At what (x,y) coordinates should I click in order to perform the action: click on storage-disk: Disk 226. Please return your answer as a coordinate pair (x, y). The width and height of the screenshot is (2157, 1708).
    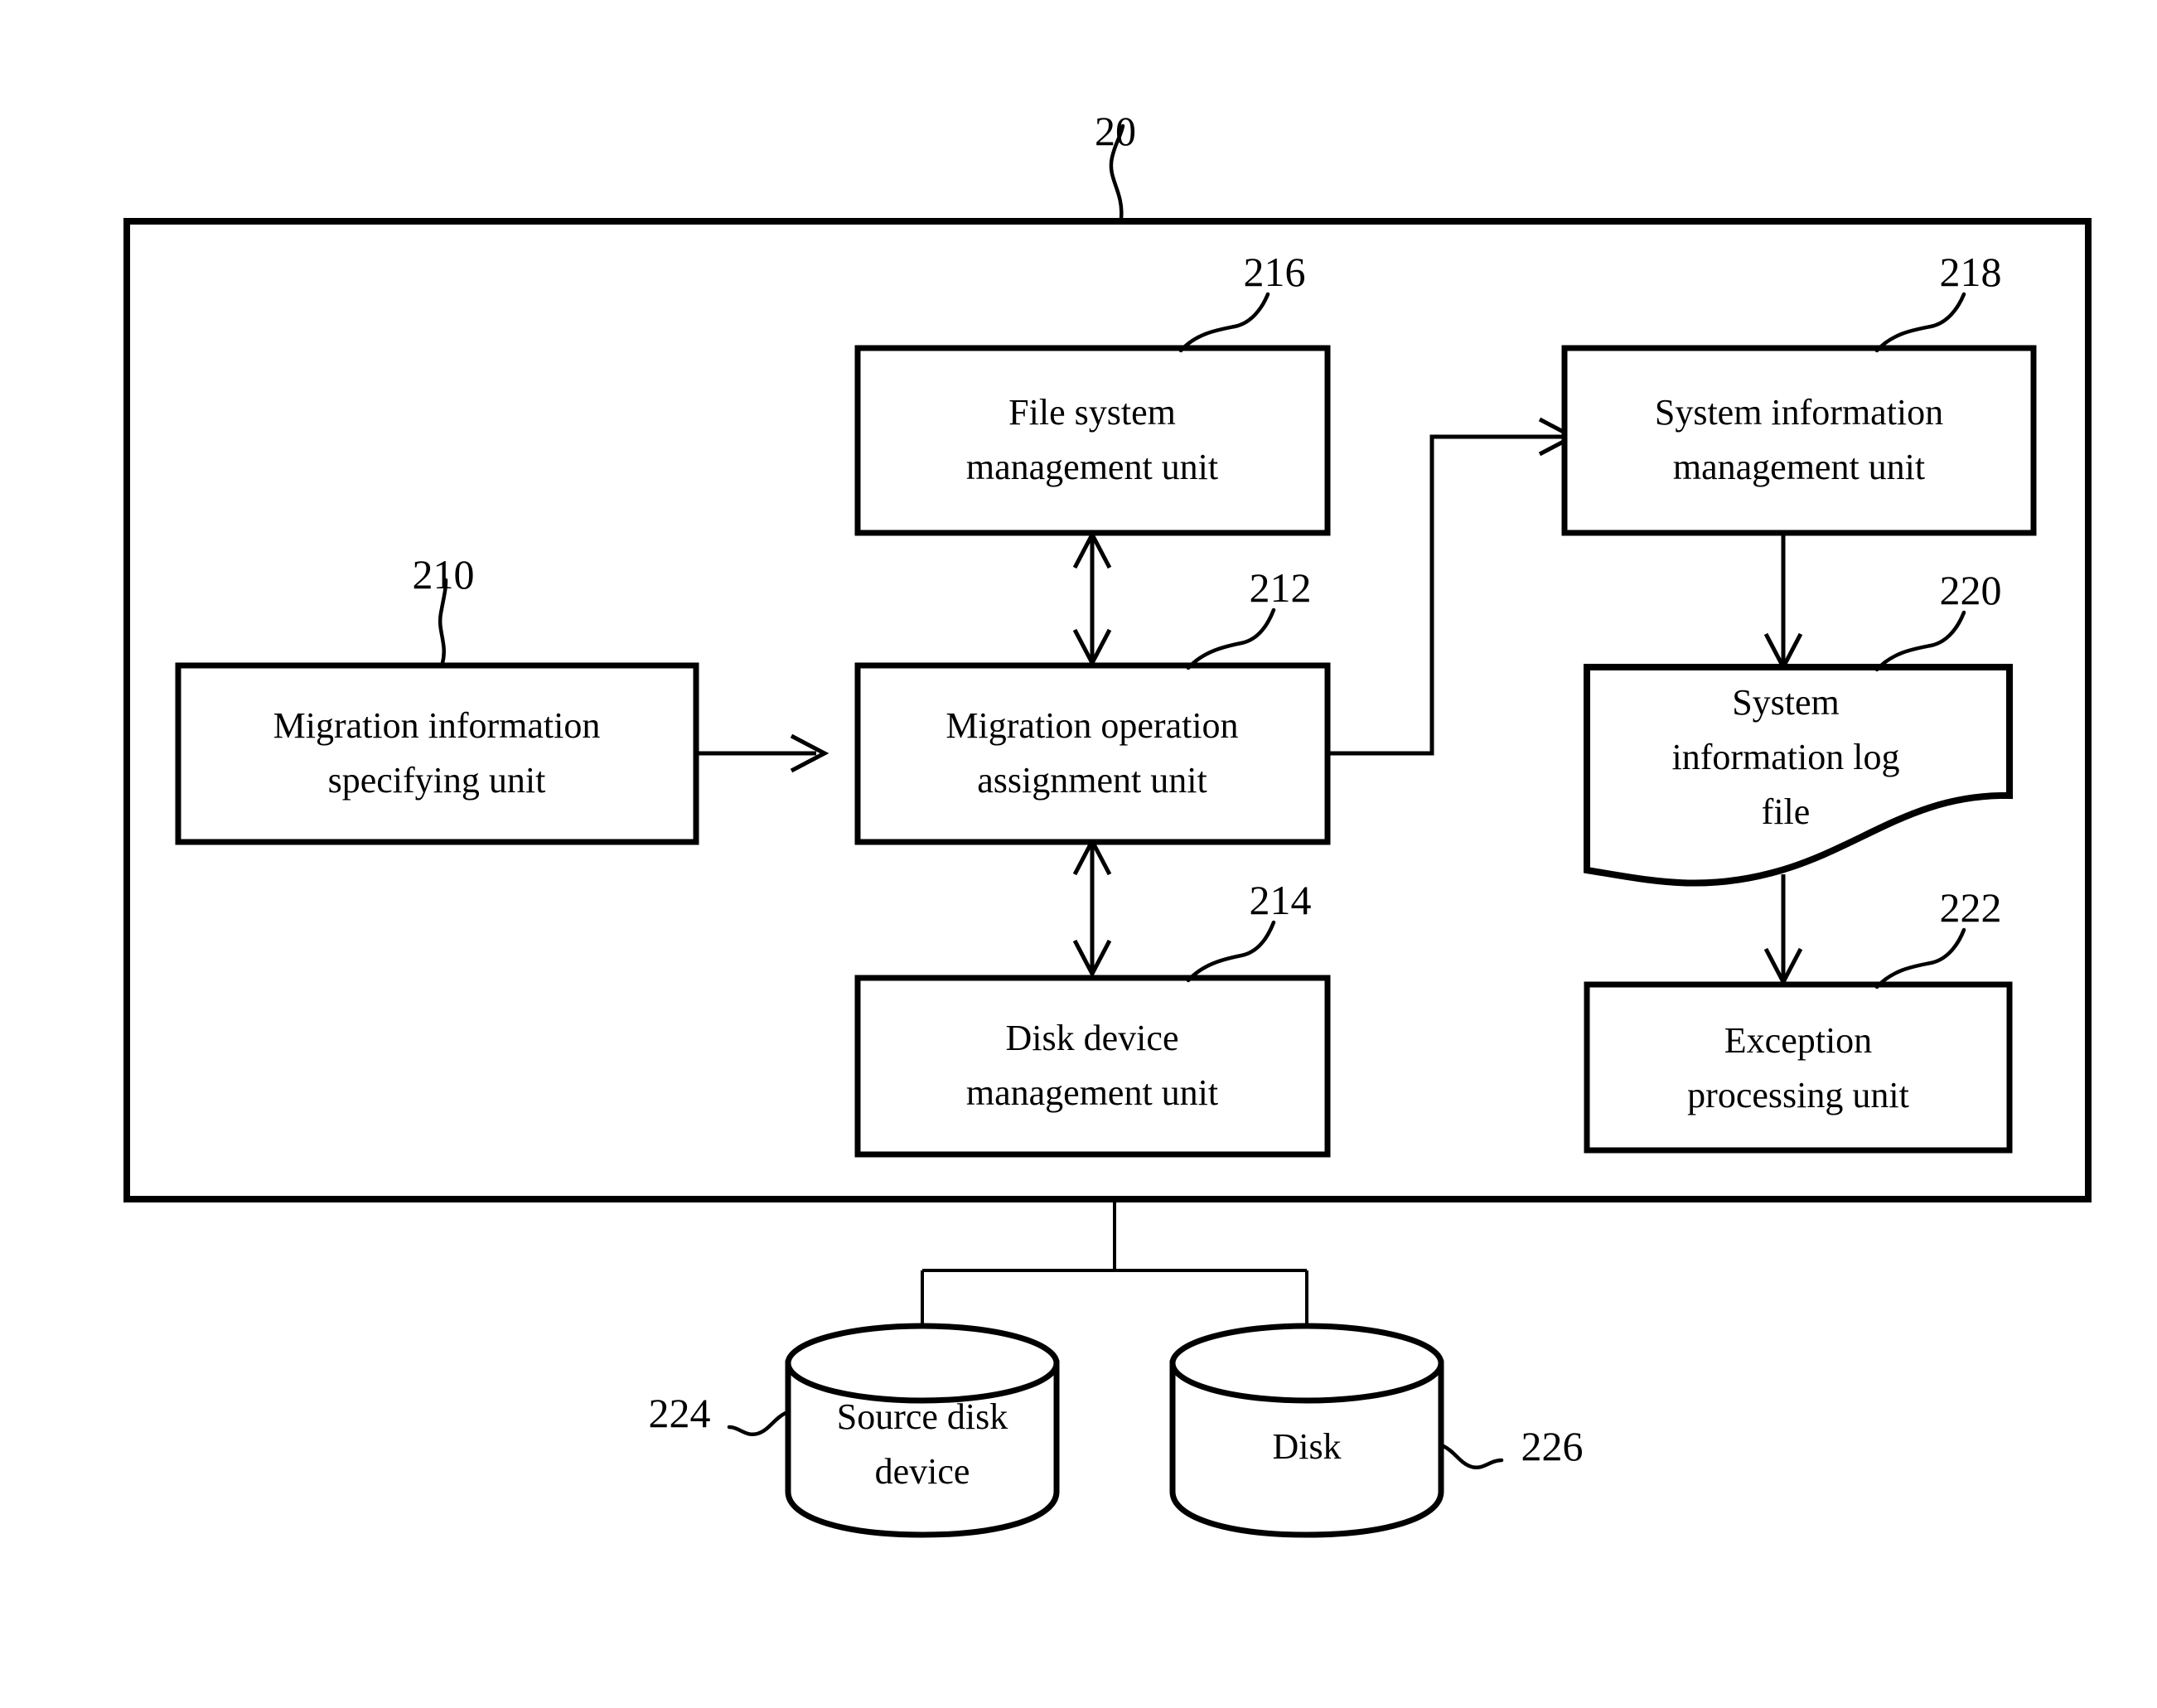
    Looking at the image, I should click on (1376, 1430).